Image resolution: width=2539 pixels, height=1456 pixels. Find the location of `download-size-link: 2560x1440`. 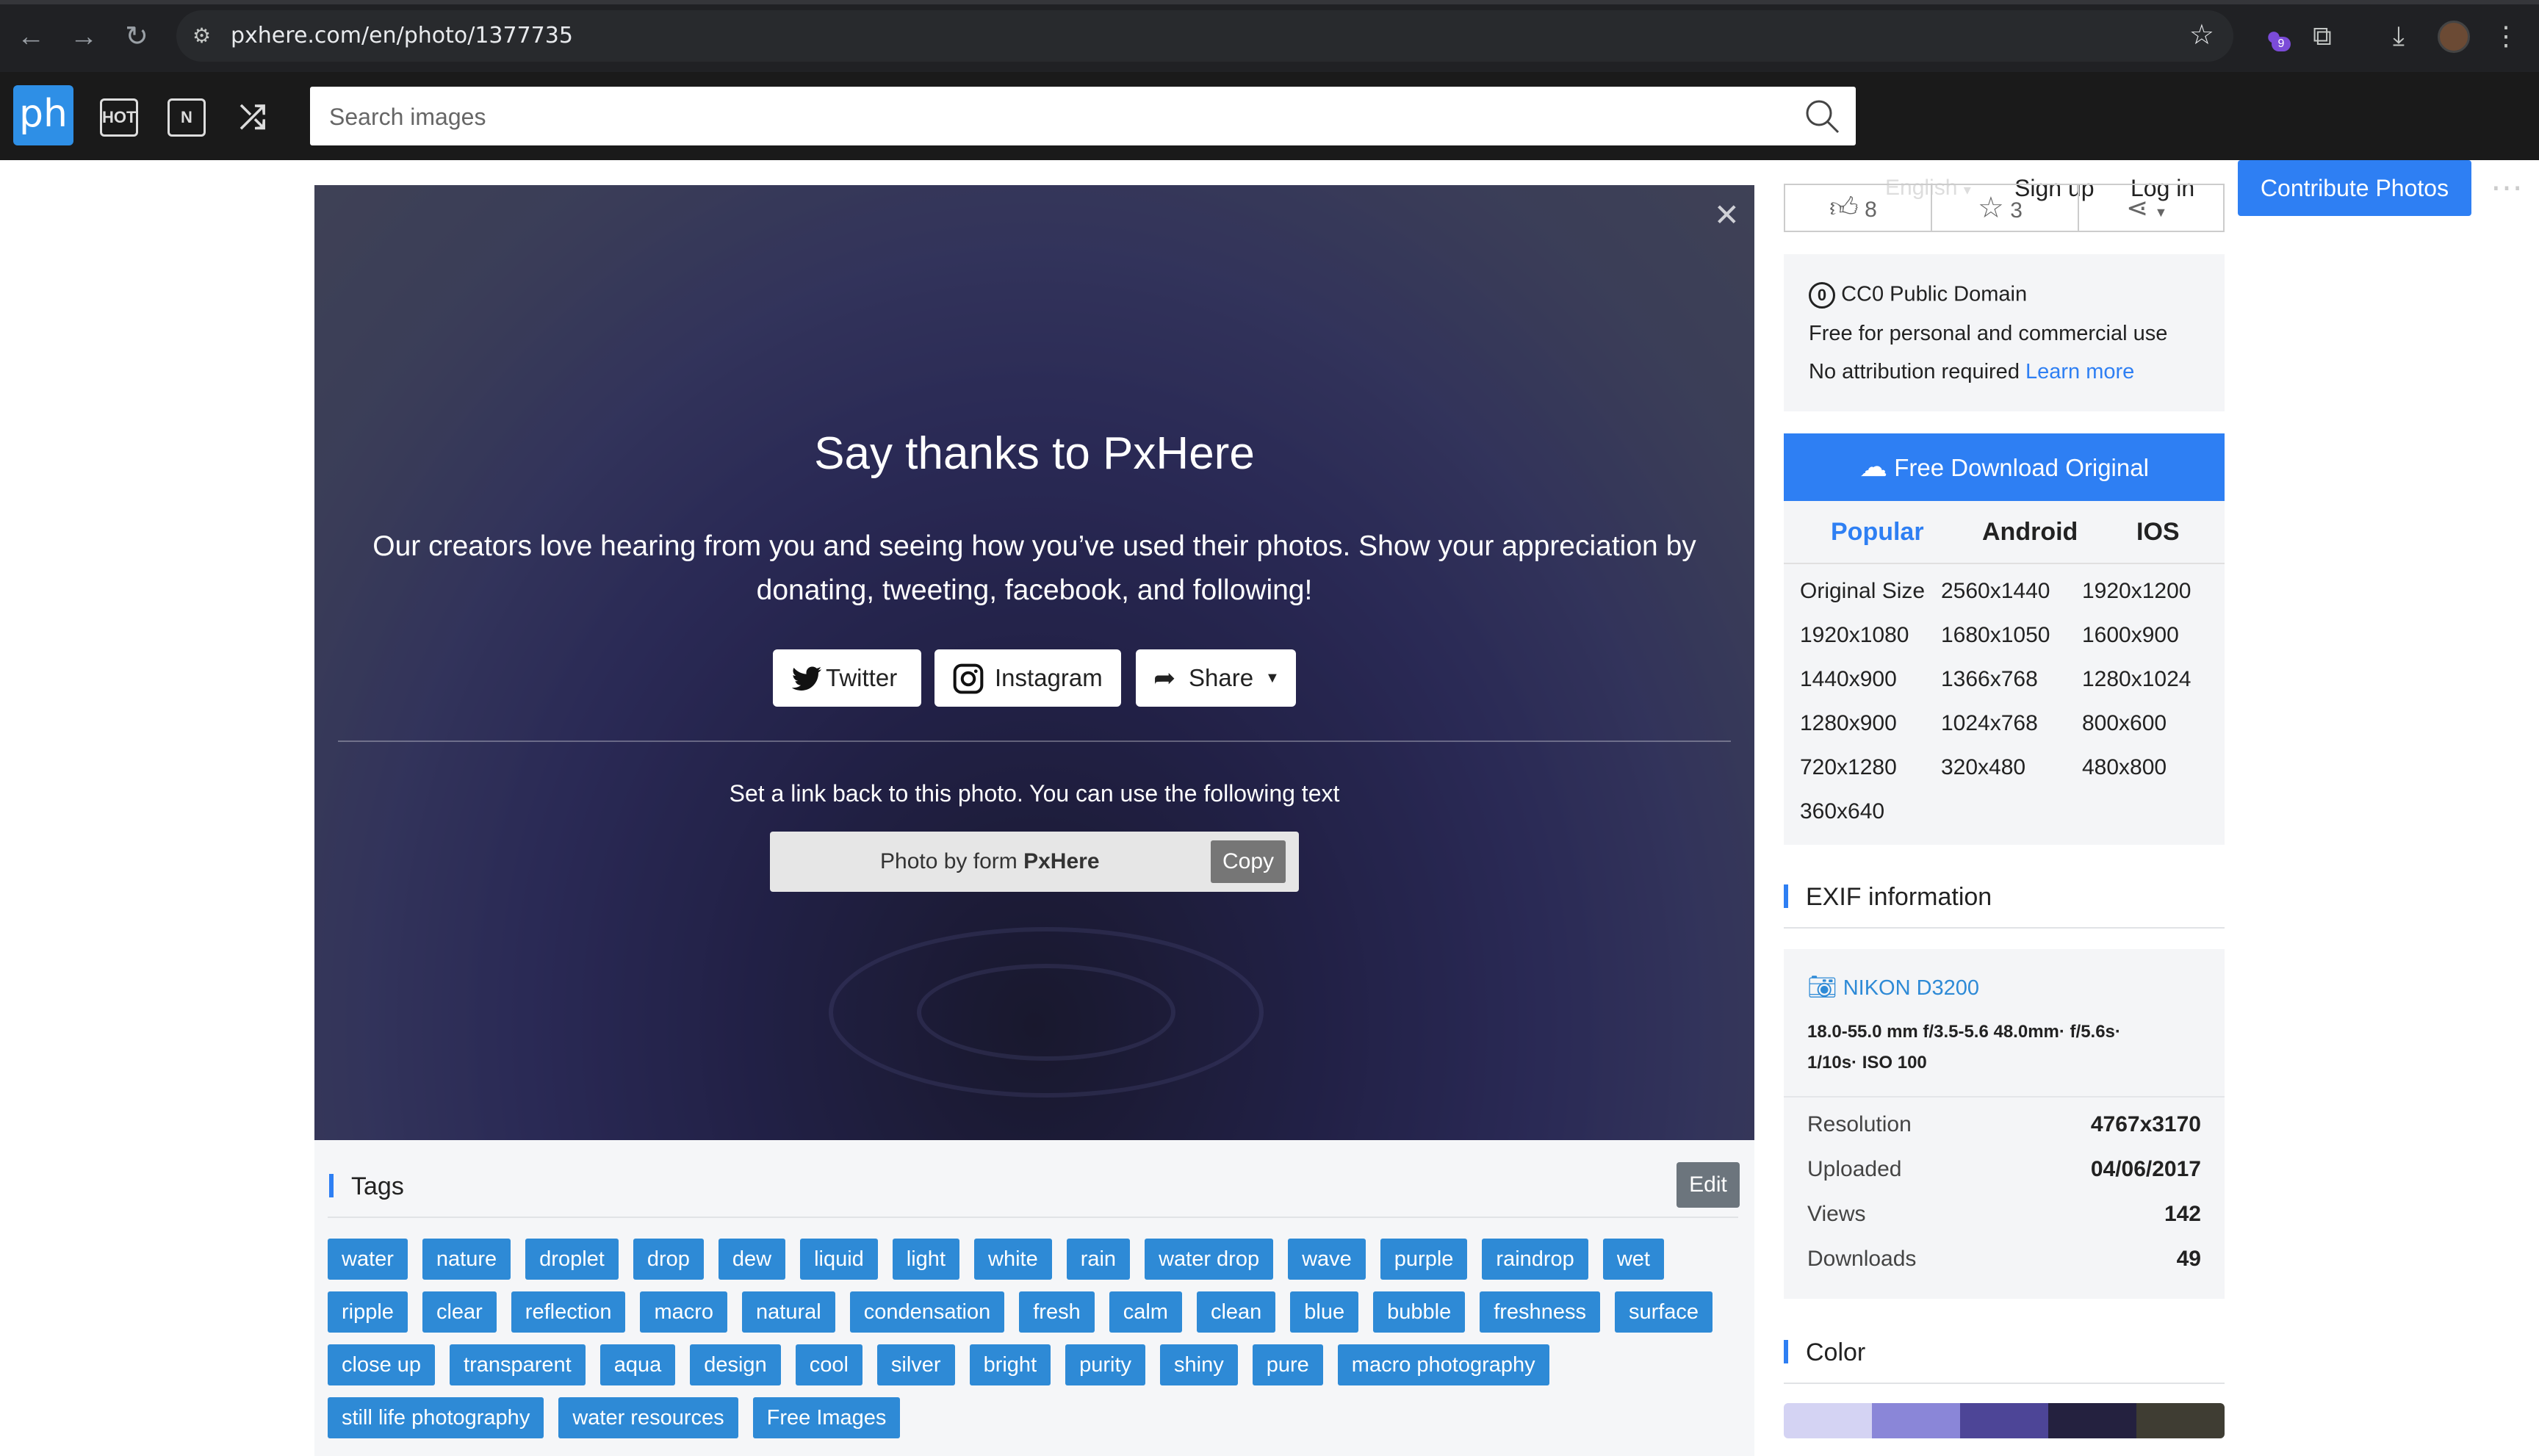

download-size-link: 2560x1440 is located at coordinates (1996, 591).